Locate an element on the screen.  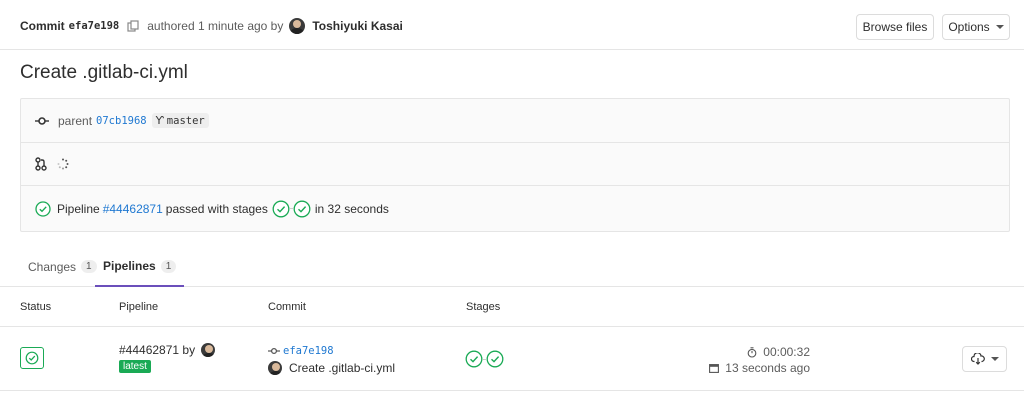
browse-files-button: Browse files is located at coordinates (895, 27).